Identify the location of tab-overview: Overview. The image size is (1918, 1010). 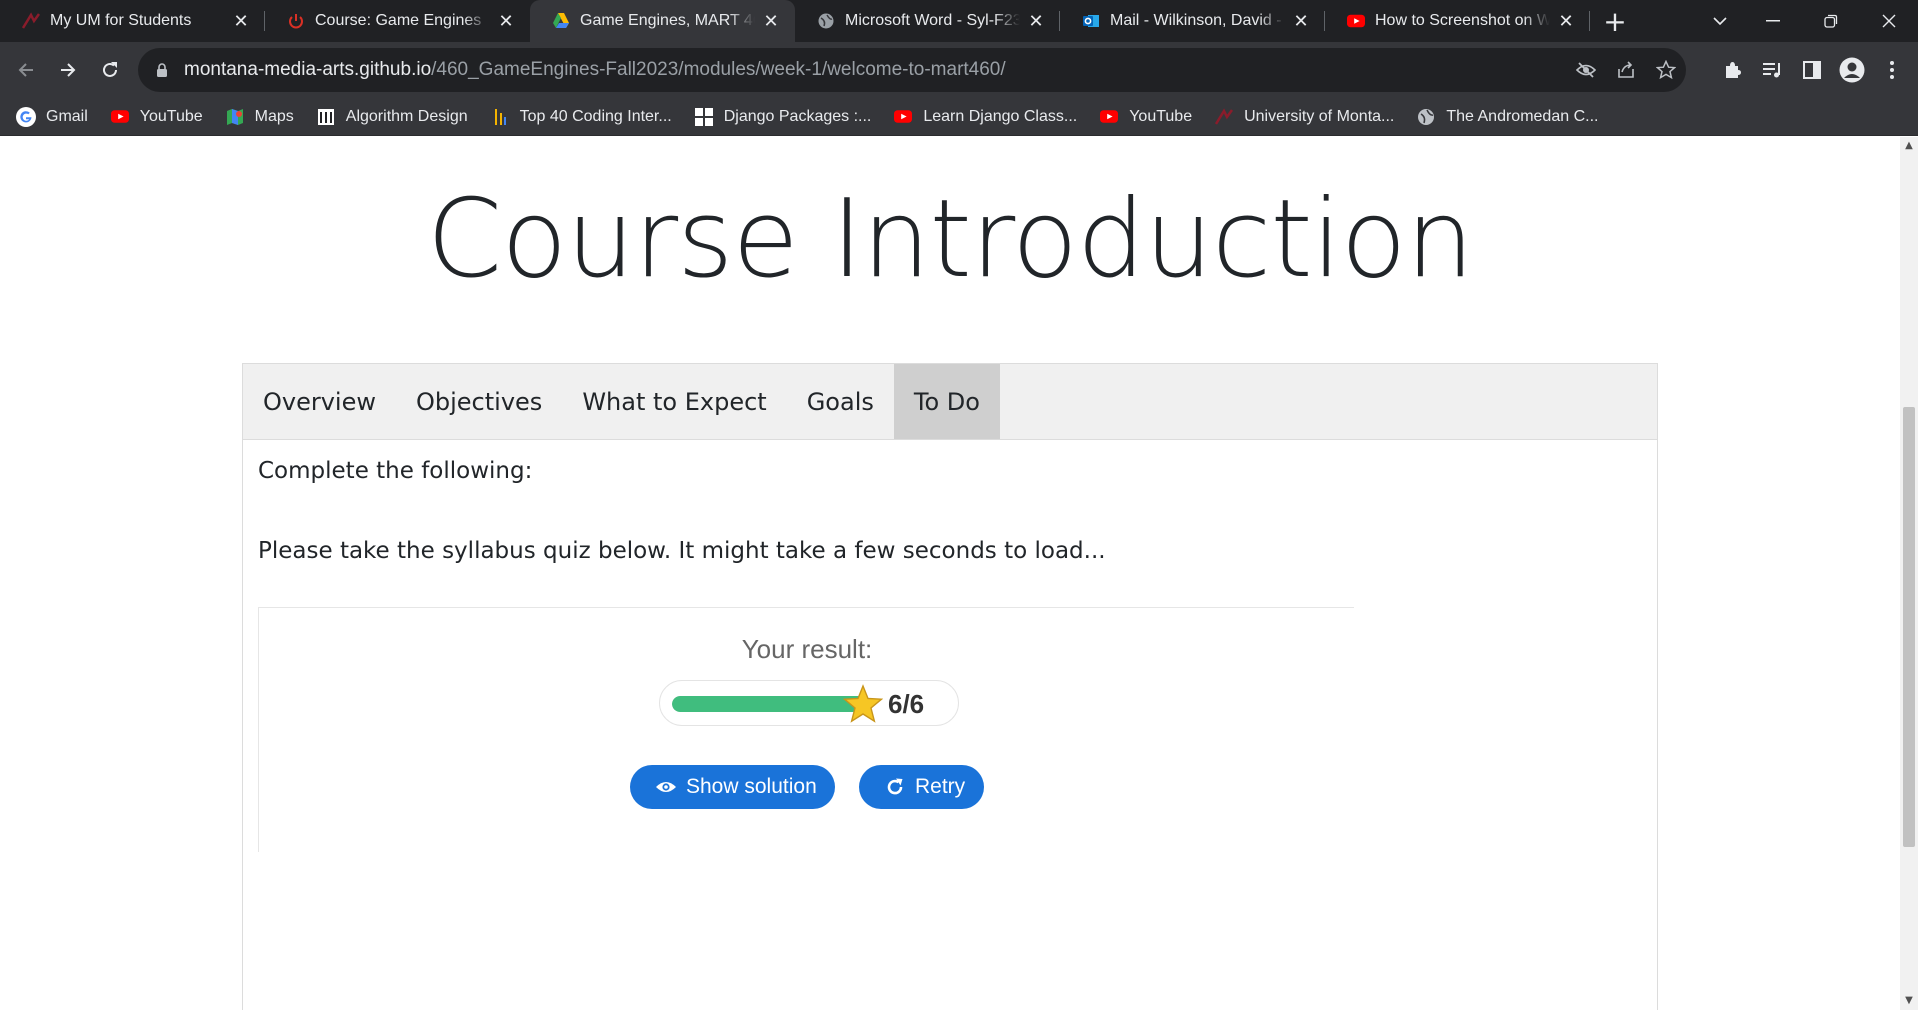
(319, 401).